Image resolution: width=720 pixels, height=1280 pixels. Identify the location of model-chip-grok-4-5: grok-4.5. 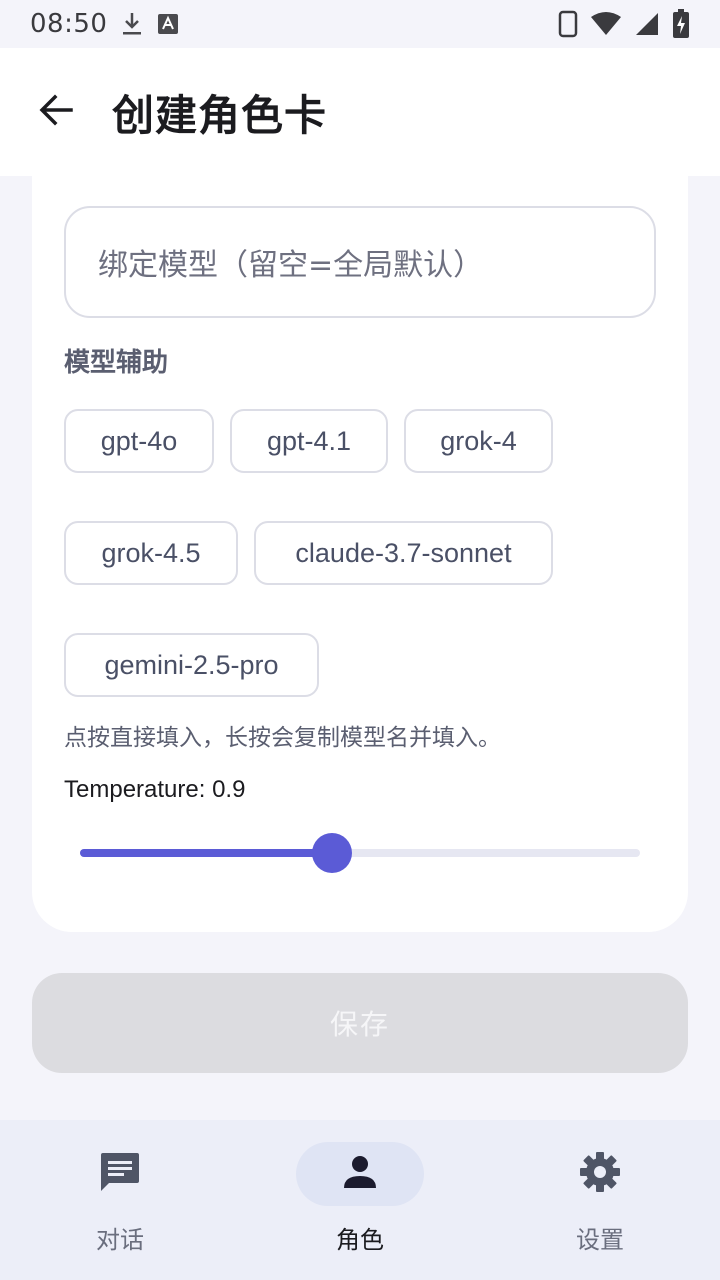
(151, 553).